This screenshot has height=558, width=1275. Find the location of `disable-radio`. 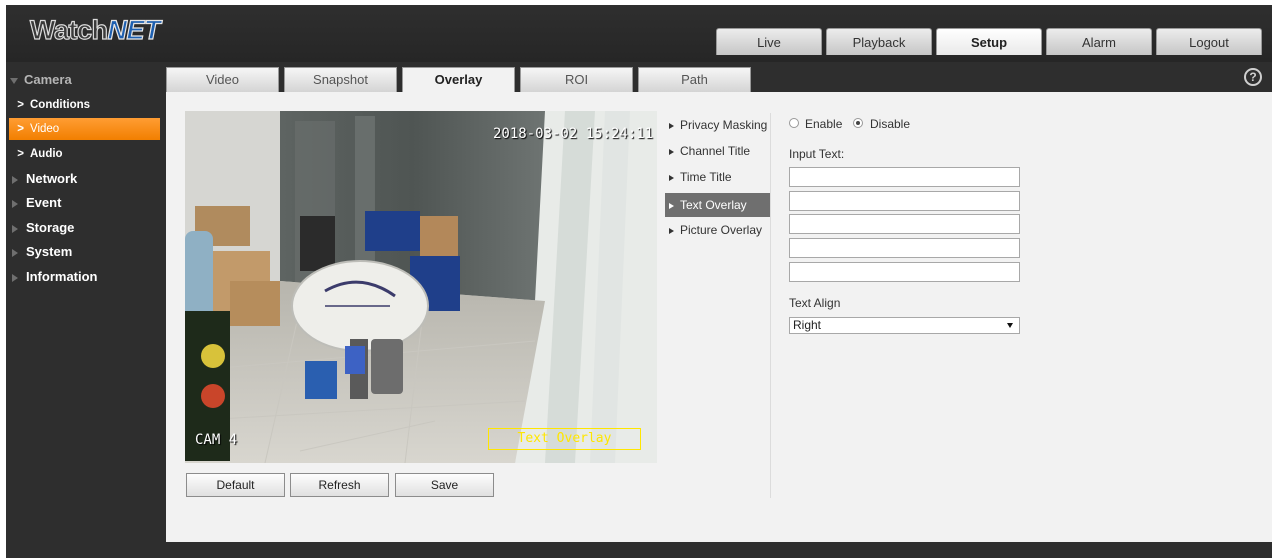

disable-radio is located at coordinates (858, 123).